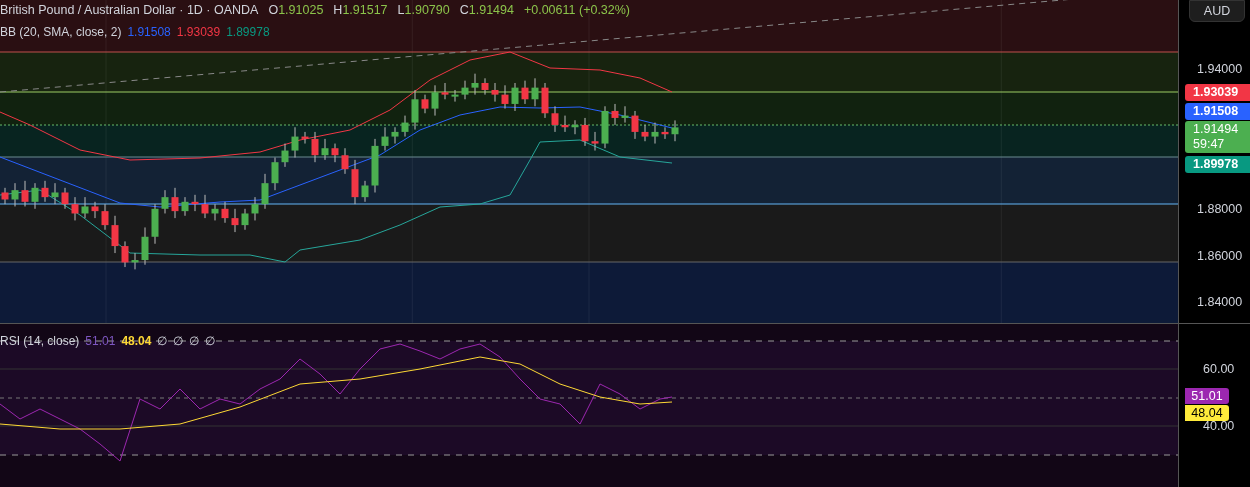 This screenshot has height=487, width=1250. Describe the element at coordinates (464, 10) in the screenshot. I see `ohlc-label: C` at that location.